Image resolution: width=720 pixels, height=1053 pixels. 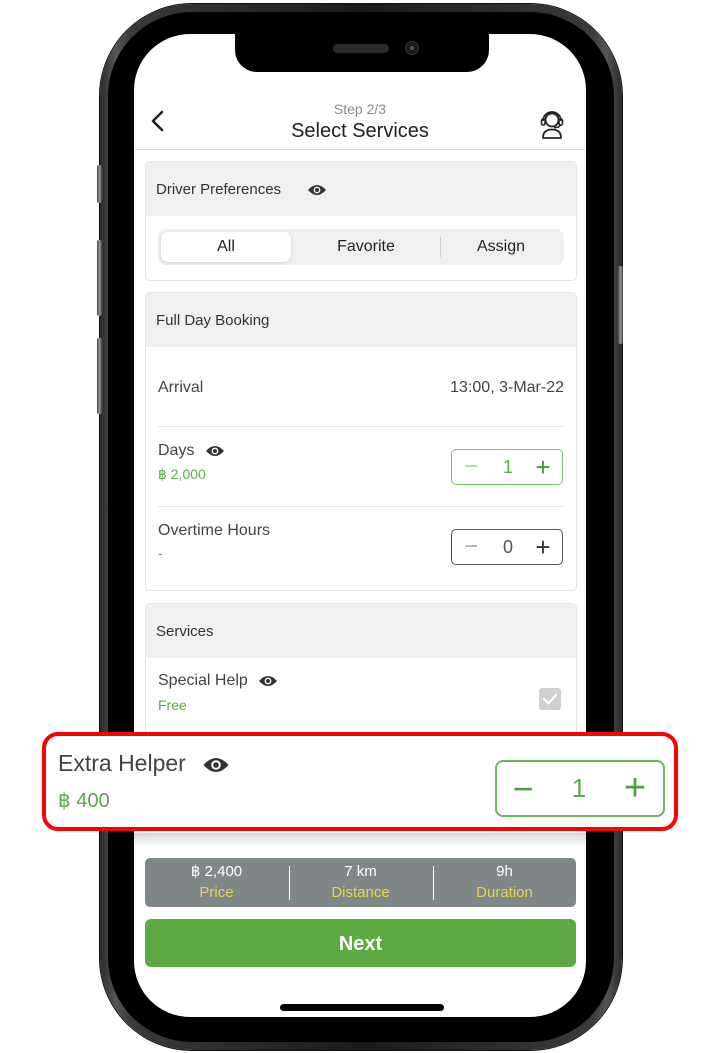 I want to click on summary-distance-label: Distance, so click(x=360, y=892).